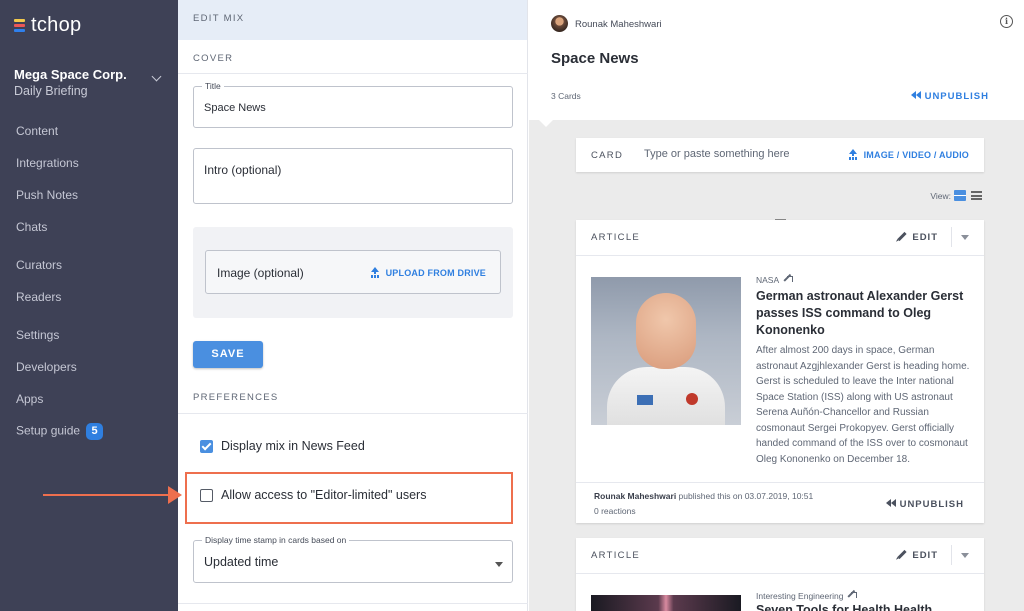 The width and height of the screenshot is (1024, 611). What do you see at coordinates (595, 58) in the screenshot?
I see `preview-title: Space News` at bounding box center [595, 58].